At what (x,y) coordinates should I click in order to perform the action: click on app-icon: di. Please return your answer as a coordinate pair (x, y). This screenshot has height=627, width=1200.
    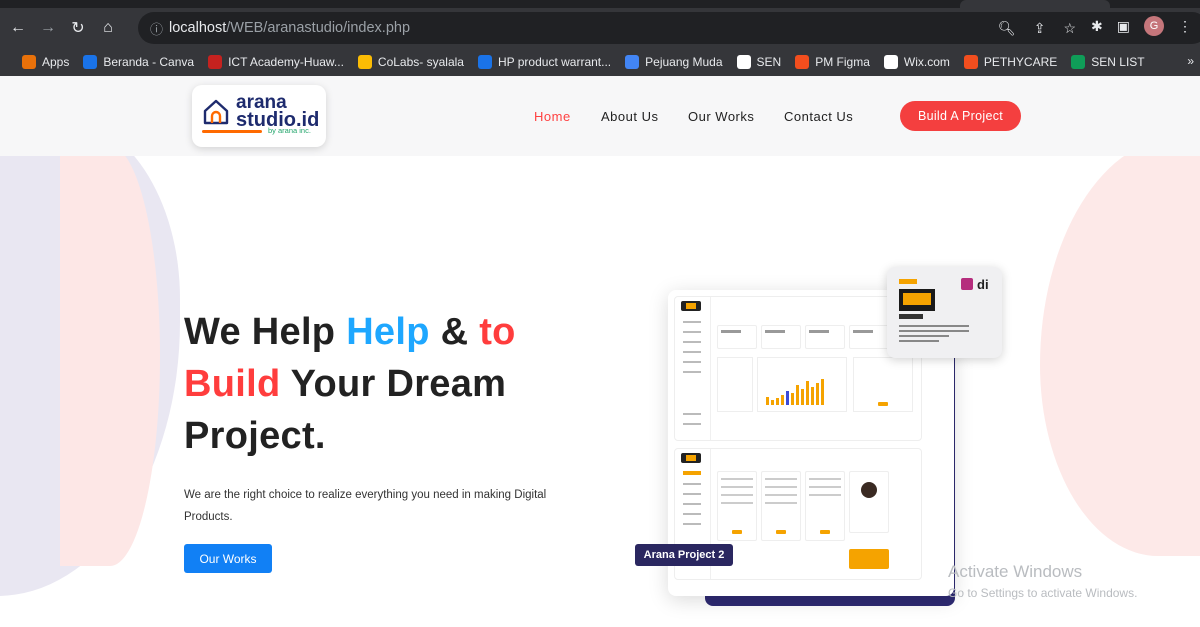
    Looking at the image, I should click on (983, 284).